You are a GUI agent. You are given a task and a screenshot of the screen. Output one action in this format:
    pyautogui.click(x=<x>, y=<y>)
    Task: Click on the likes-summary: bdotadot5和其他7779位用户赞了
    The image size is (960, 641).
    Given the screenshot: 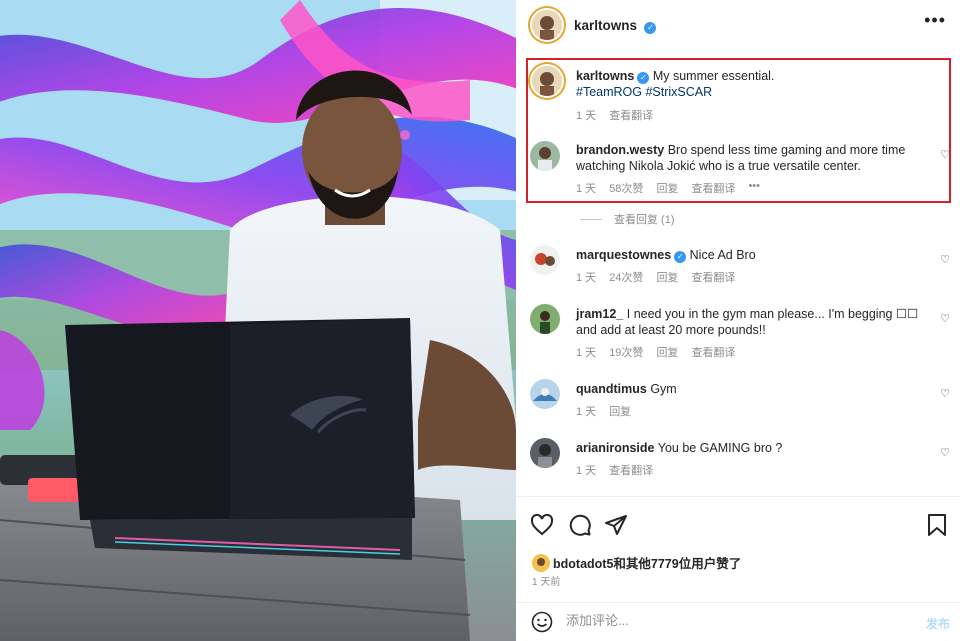 What is the action you would take?
    pyautogui.click(x=636, y=562)
    